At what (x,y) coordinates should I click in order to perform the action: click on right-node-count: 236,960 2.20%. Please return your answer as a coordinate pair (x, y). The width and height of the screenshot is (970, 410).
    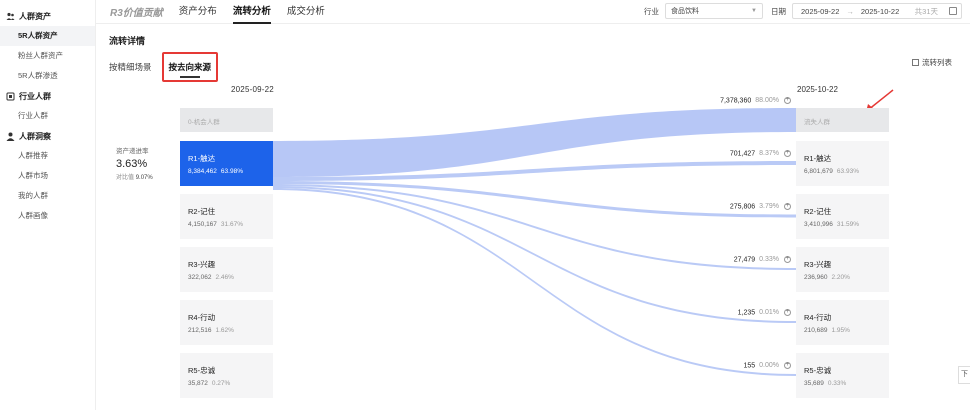
    Looking at the image, I should click on (827, 277).